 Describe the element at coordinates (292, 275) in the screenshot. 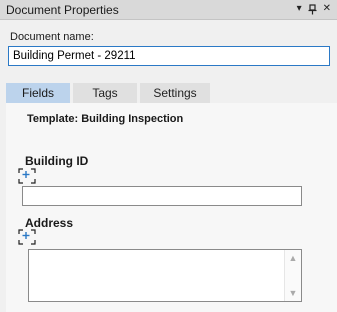

I see `vertical-scrollbar: ▲ ▼` at that location.